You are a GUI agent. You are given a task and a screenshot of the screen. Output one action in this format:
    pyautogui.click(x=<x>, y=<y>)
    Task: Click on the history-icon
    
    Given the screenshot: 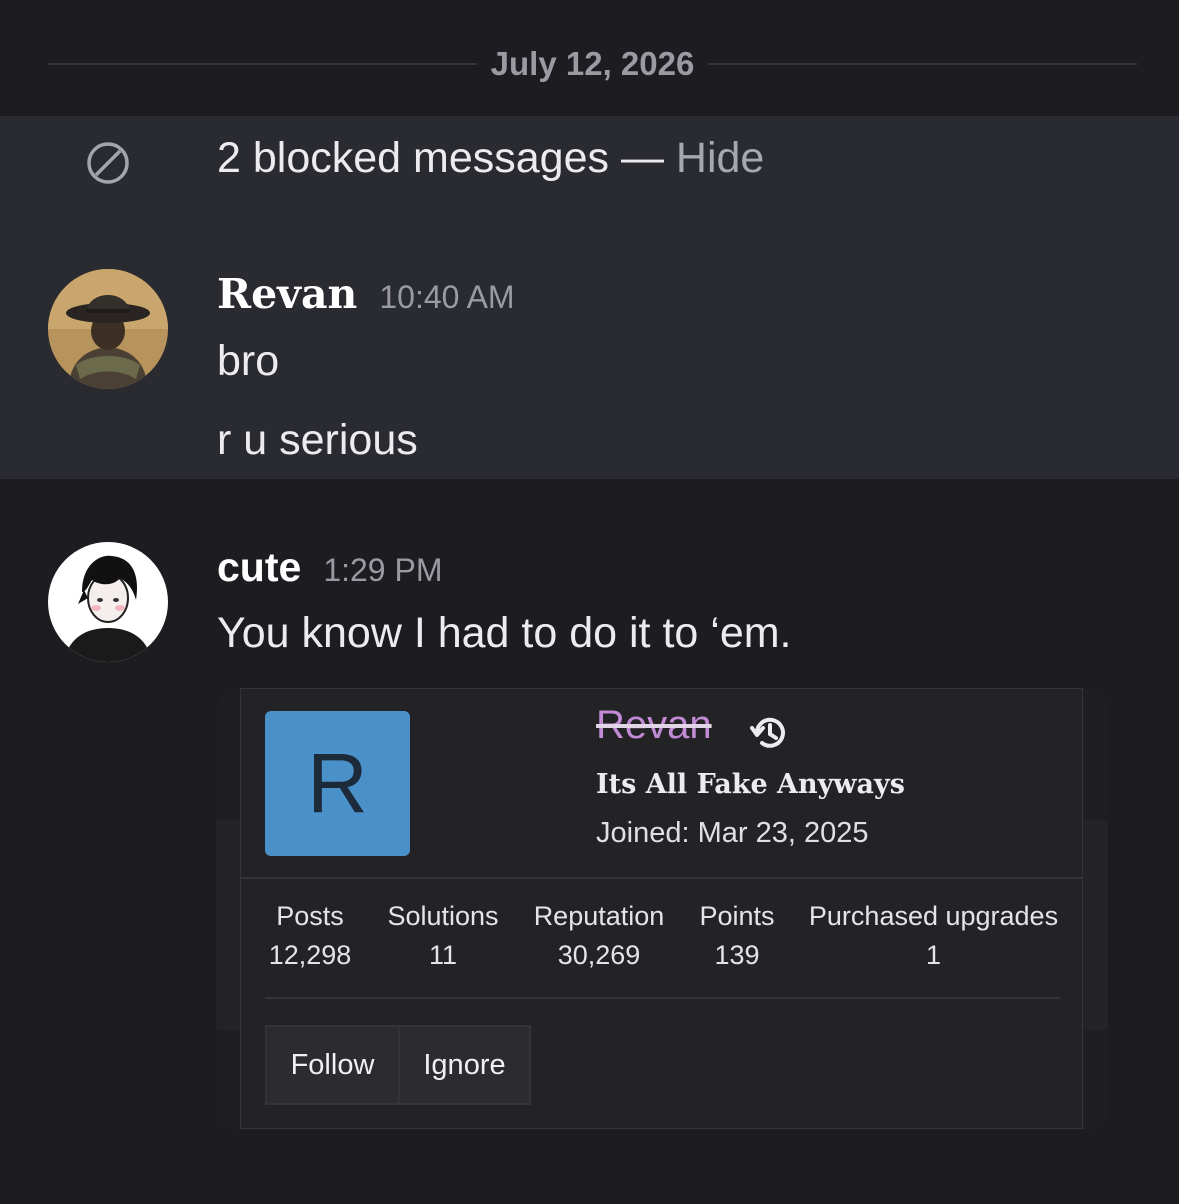 What is the action you would take?
    pyautogui.click(x=769, y=733)
    